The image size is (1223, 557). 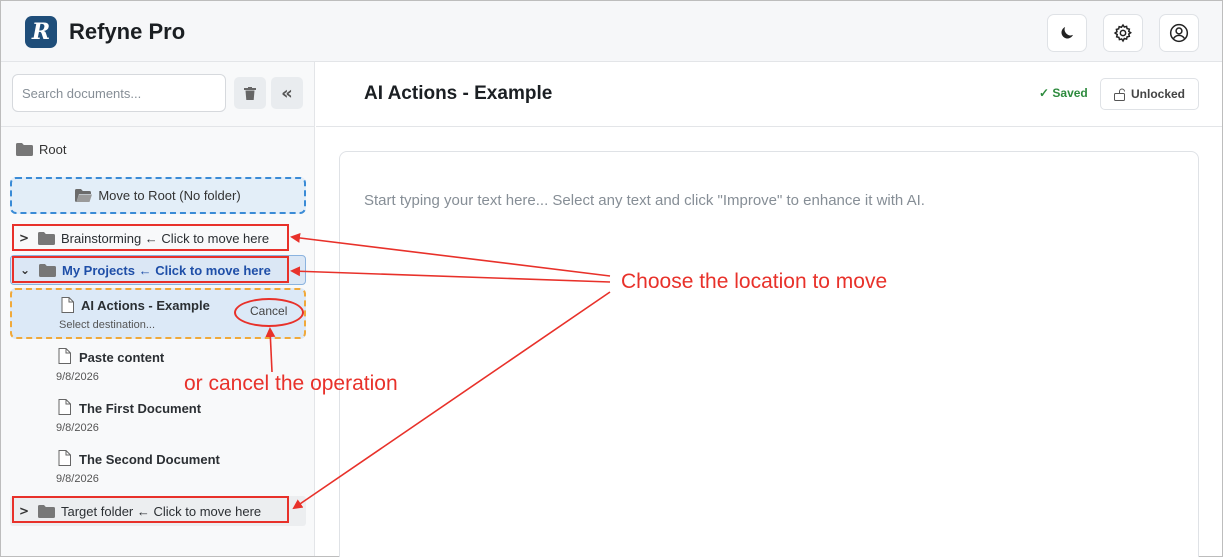 I want to click on folder-icon, so click(x=24, y=149).